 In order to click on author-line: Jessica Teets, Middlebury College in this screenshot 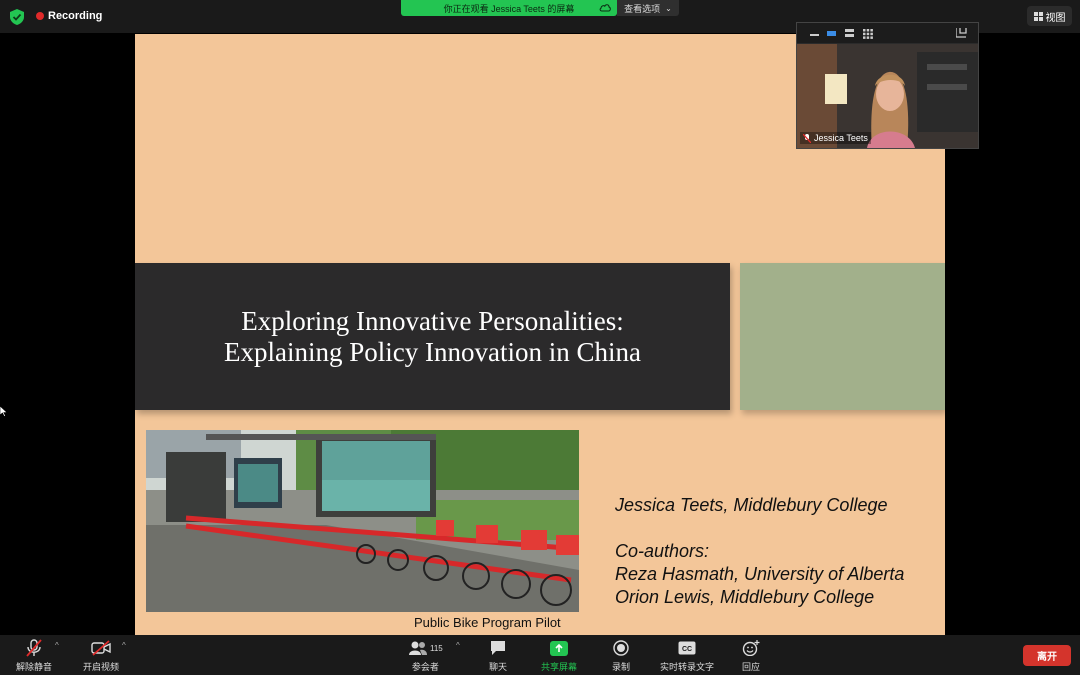, I will do `click(751, 505)`.